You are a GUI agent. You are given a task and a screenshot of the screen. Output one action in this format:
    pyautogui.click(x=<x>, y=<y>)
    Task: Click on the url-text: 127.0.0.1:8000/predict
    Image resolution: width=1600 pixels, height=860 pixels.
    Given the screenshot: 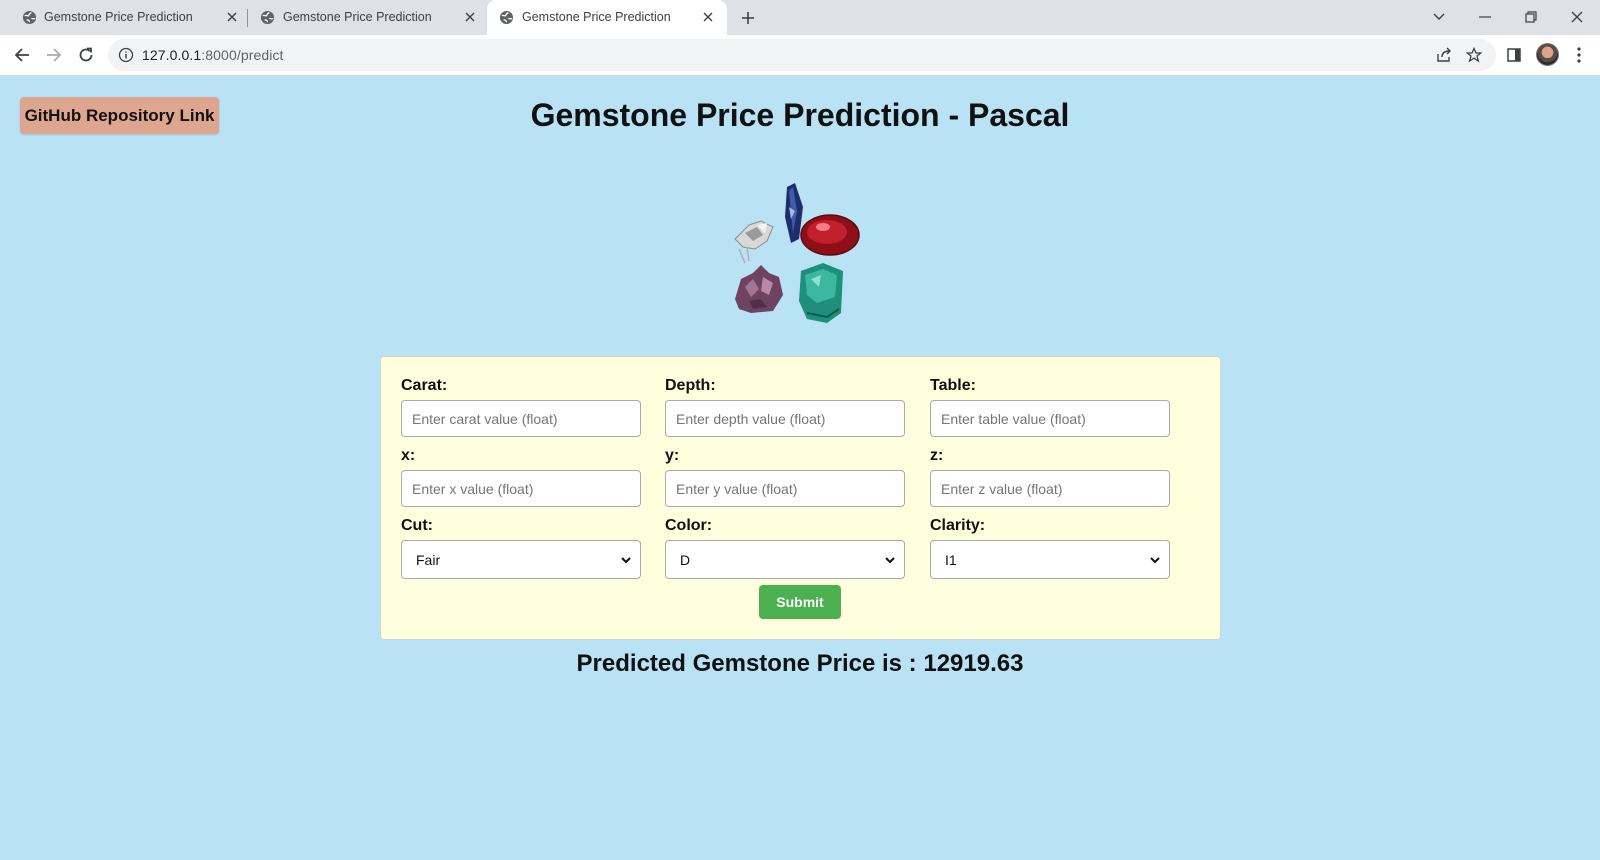 What is the action you would take?
    pyautogui.click(x=213, y=55)
    